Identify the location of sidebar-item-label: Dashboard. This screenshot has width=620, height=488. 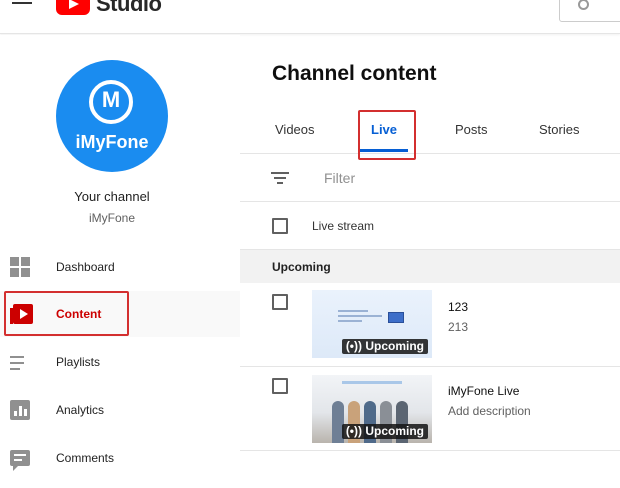
(85, 267).